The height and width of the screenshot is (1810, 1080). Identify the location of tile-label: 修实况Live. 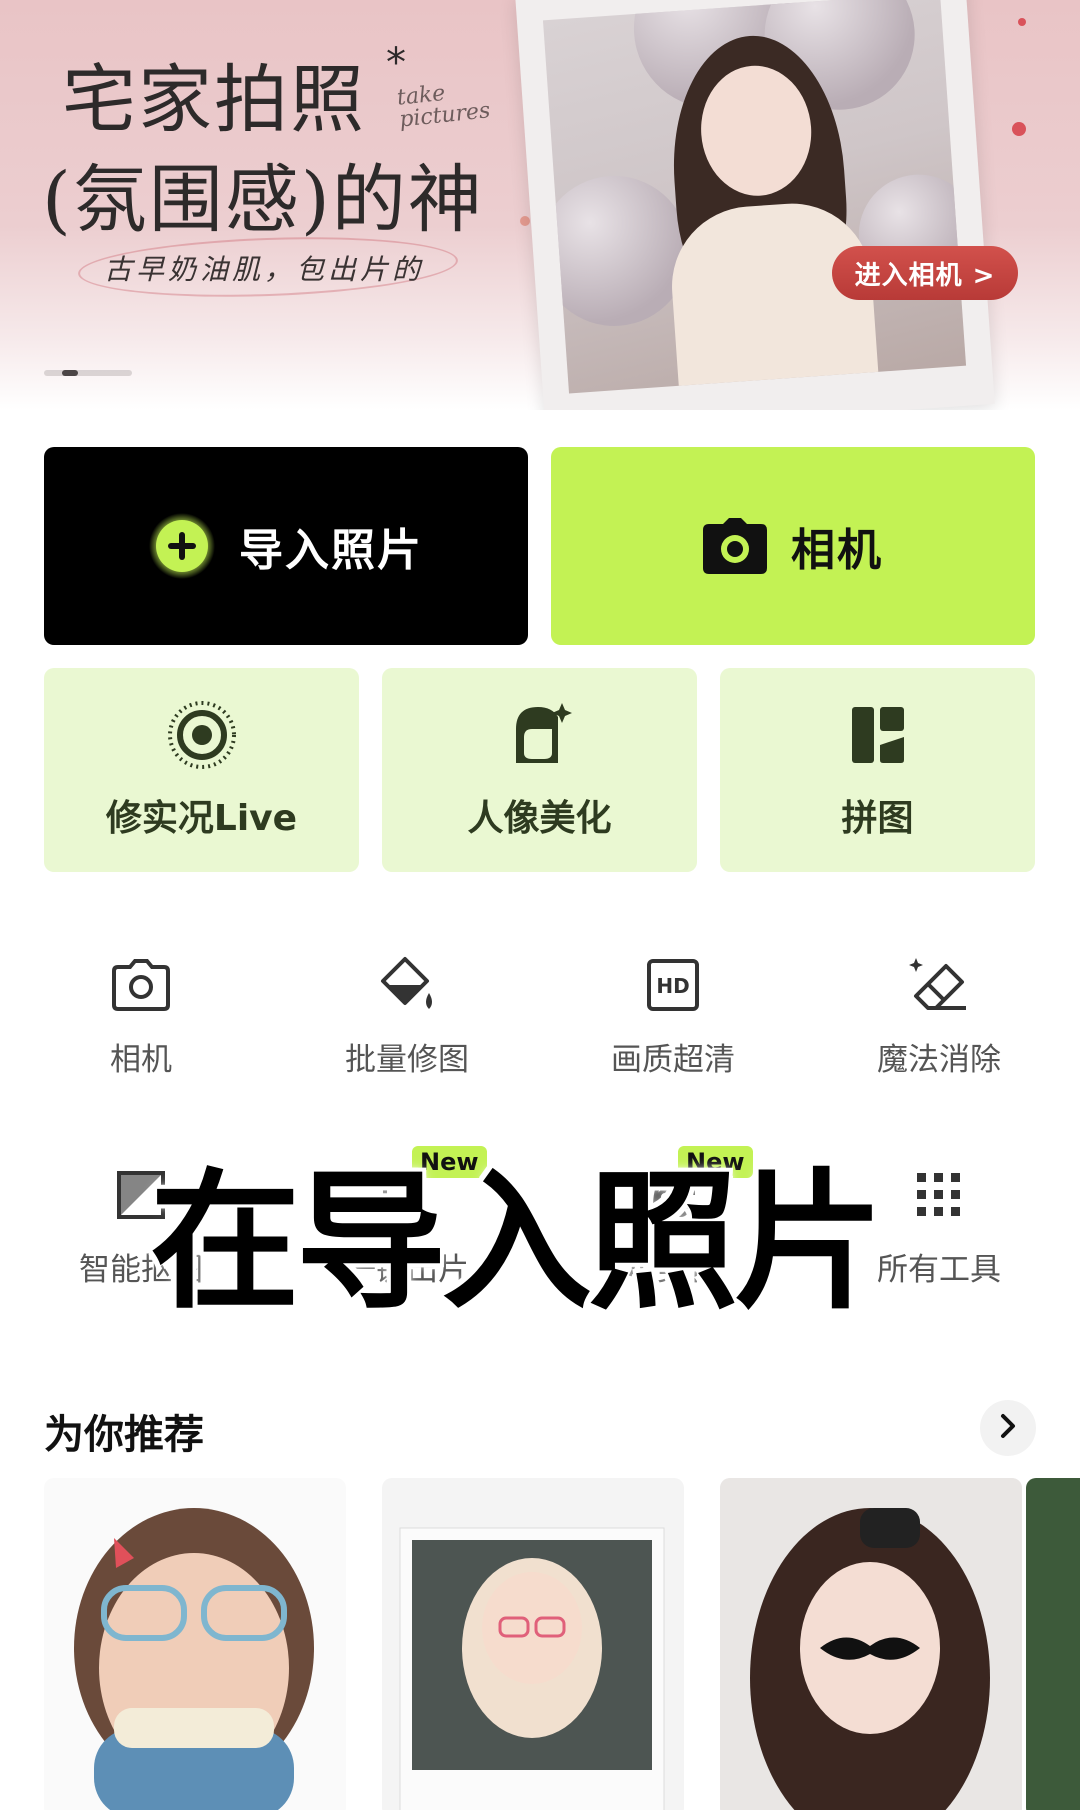
(201, 818).